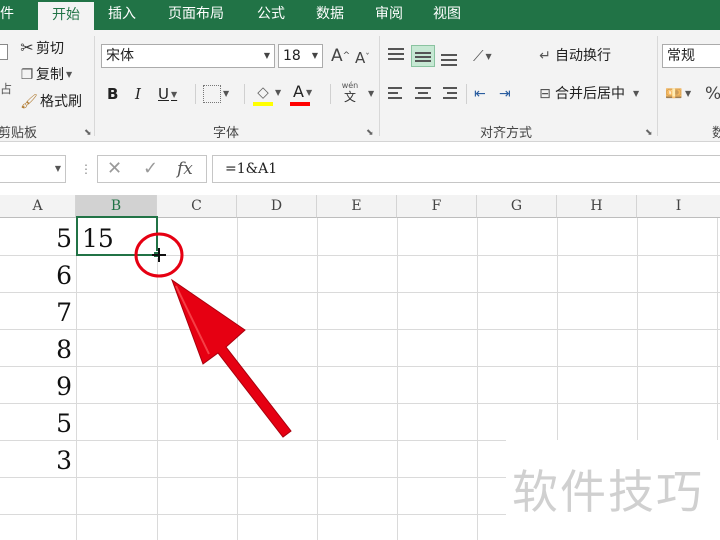 The image size is (720, 540). Describe the element at coordinates (150, 168) in the screenshot. I see `enter-icon: ✓` at that location.